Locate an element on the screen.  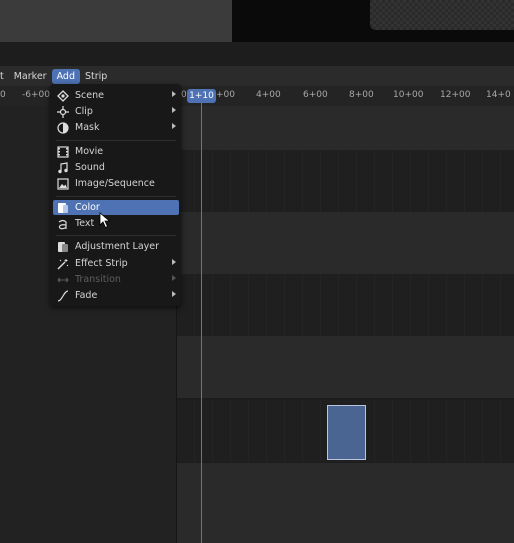
add-menu-mask-label: Mask is located at coordinates (87, 127).